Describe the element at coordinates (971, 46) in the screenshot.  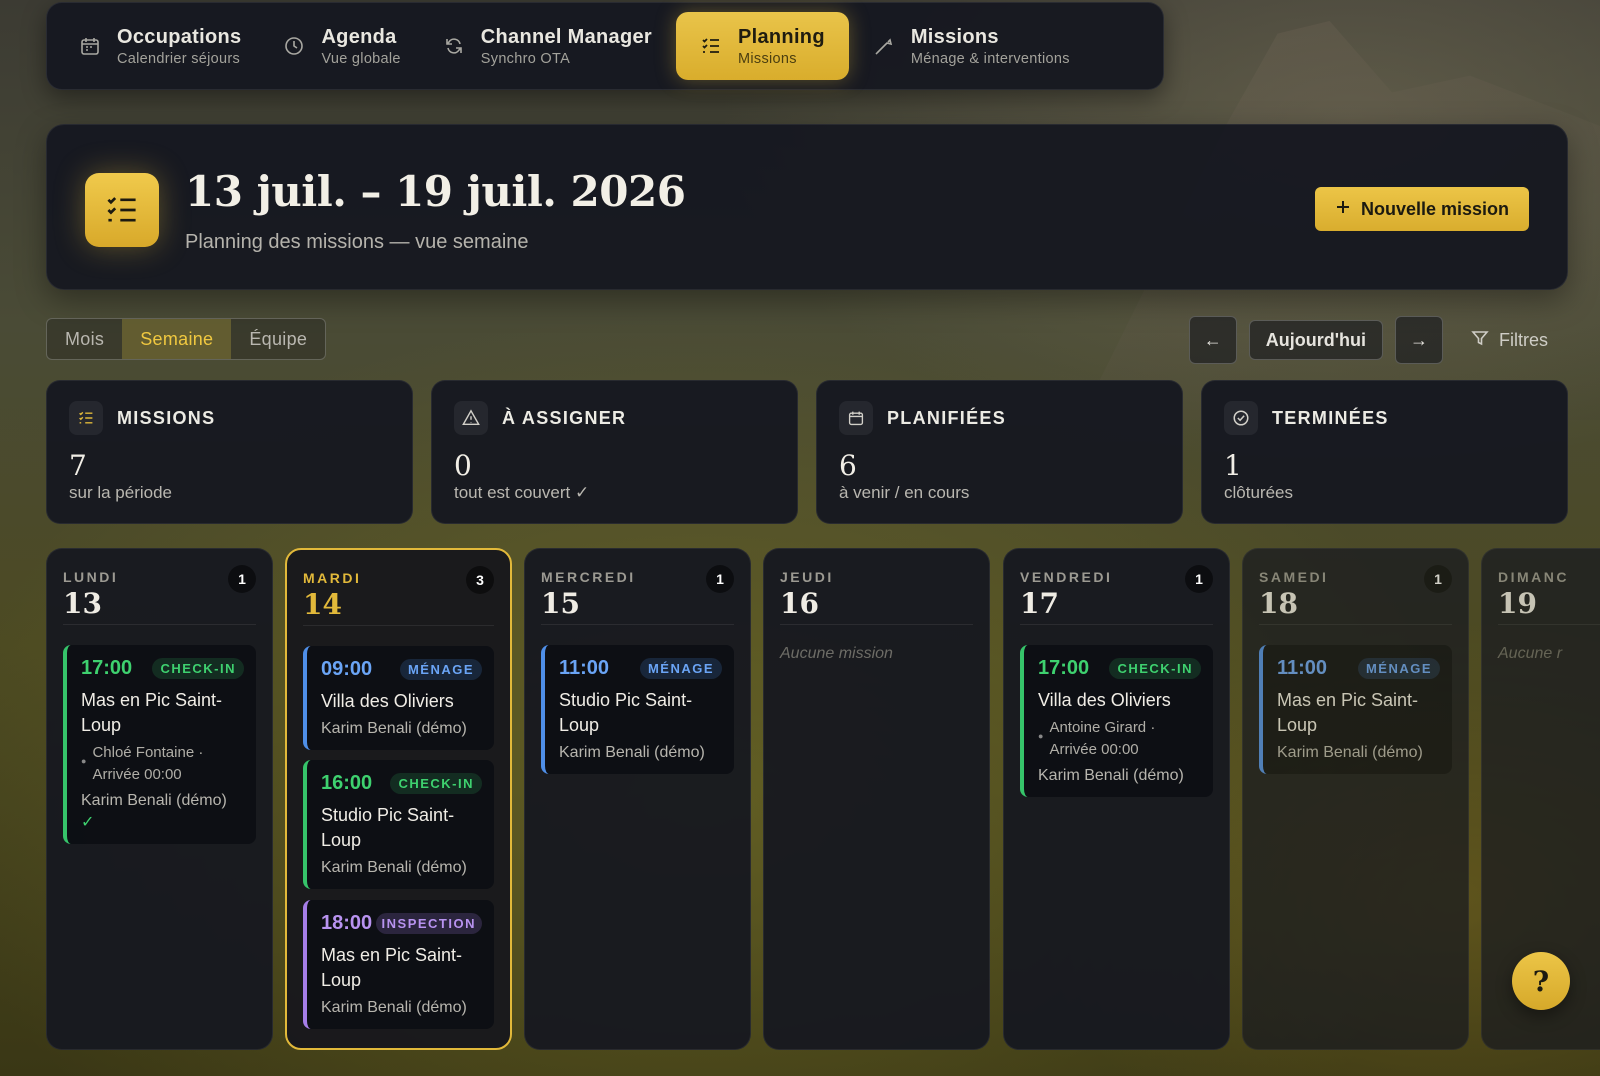
I see `nav-missions: Missions Ménage & interventions` at that location.